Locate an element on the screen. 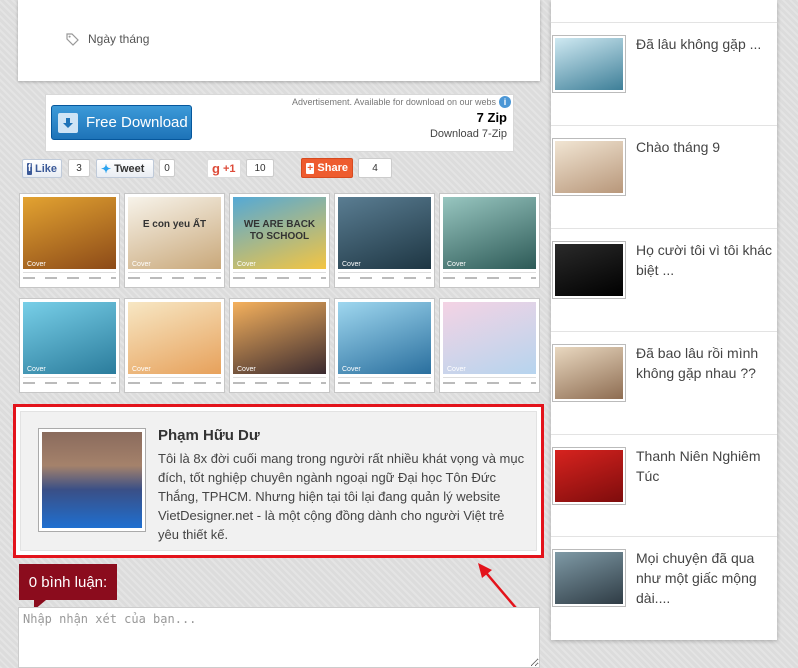  download-icon is located at coordinates (68, 122).